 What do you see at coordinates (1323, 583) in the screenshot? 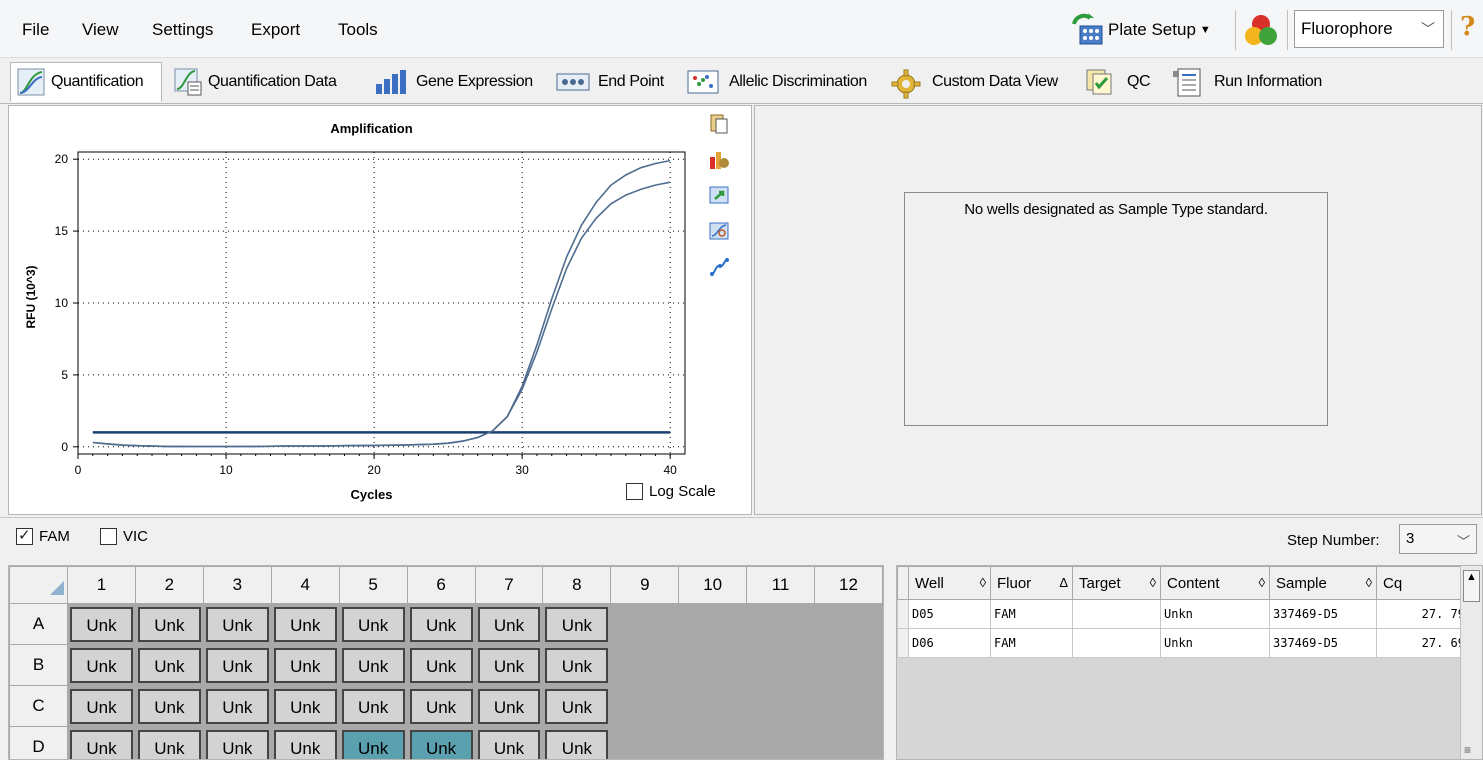
I see `column-header-sample: Sample ◊` at bounding box center [1323, 583].